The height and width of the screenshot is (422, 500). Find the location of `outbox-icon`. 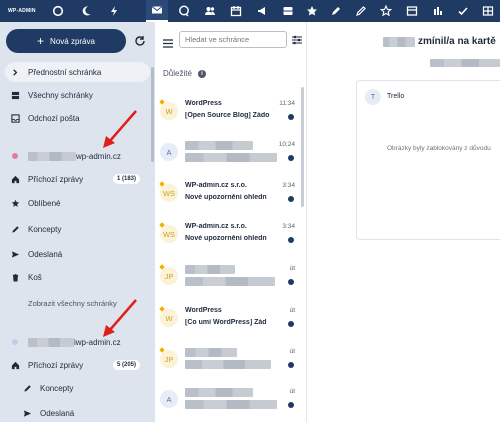

outbox-icon is located at coordinates (15, 118).